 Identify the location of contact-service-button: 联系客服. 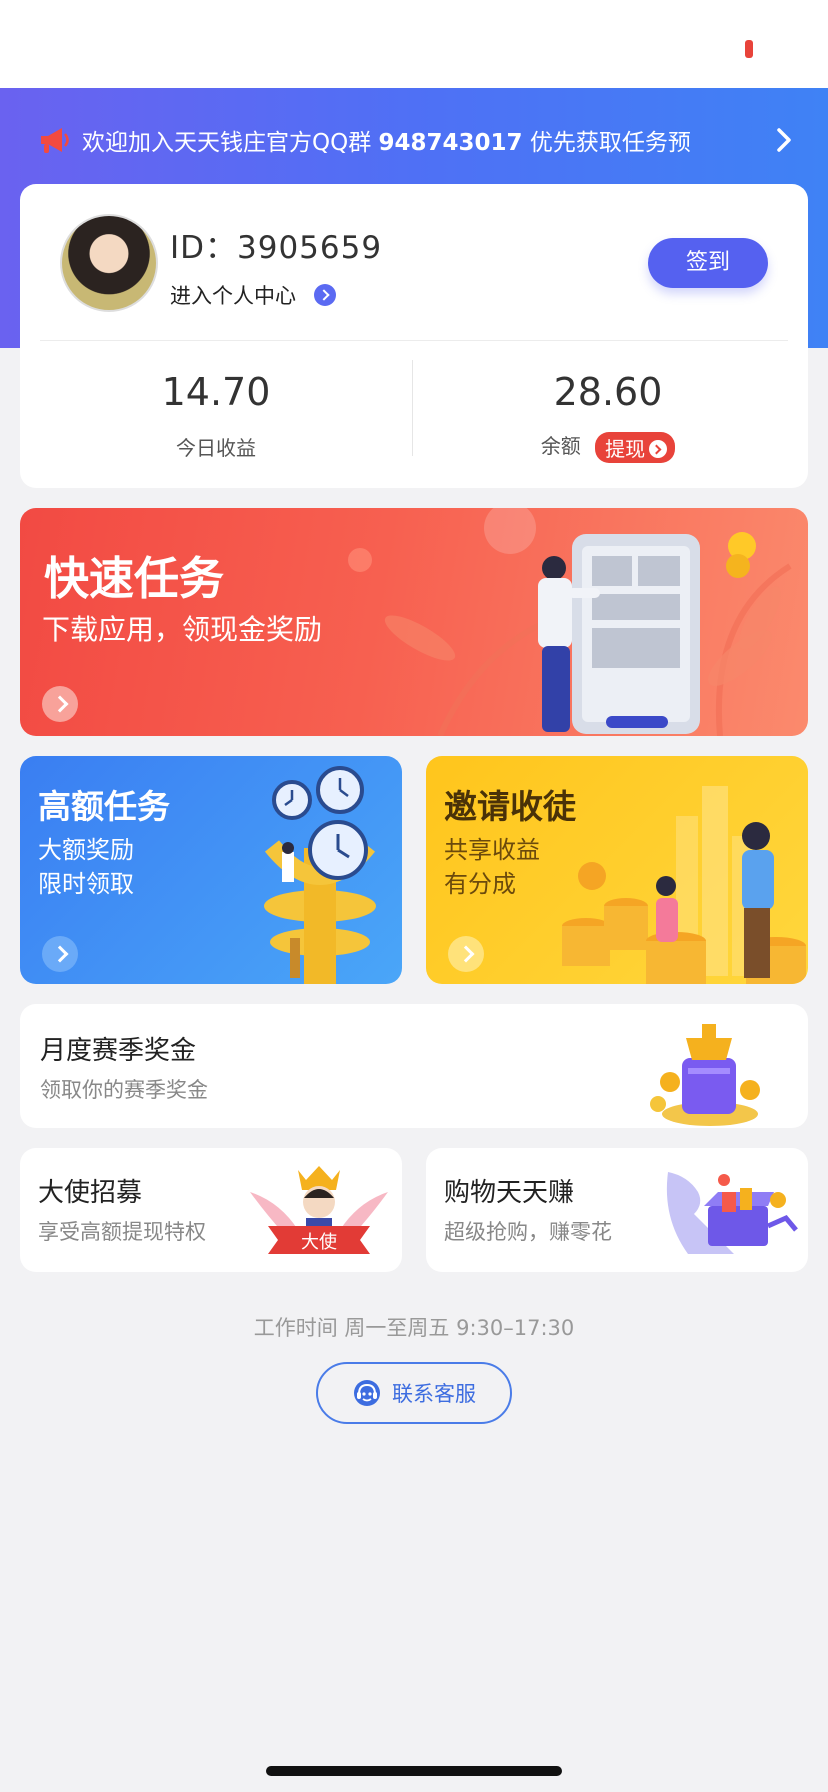
(414, 1393).